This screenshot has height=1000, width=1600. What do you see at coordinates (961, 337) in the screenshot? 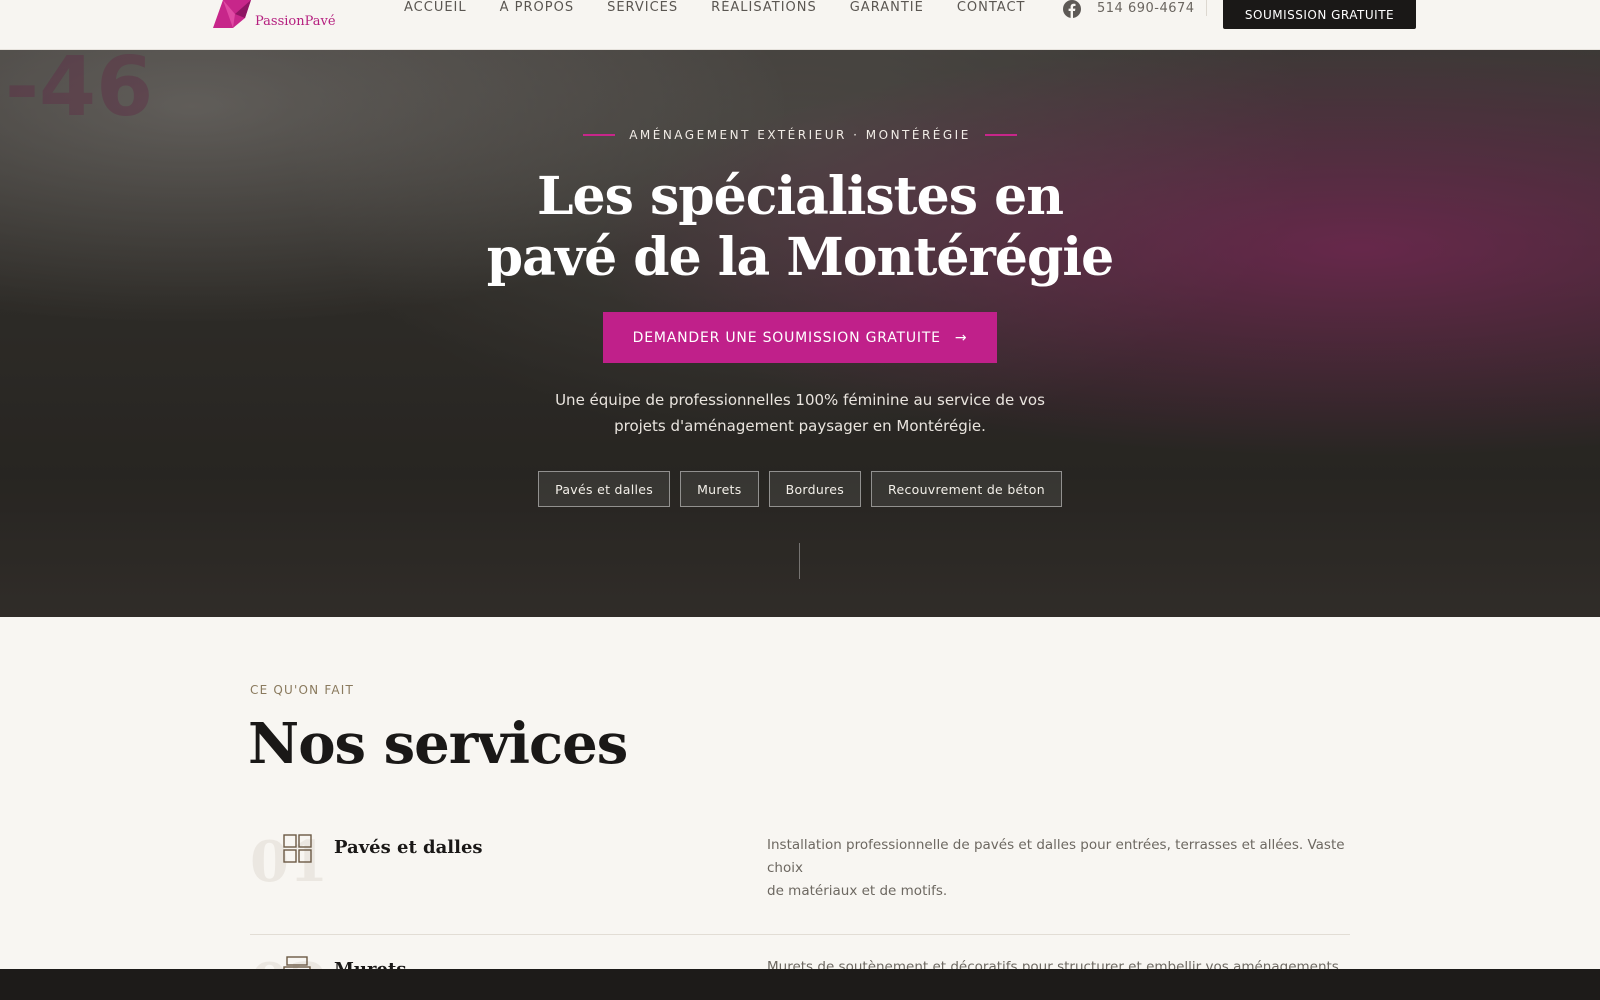
I see `arrow-right-icon: →` at bounding box center [961, 337].